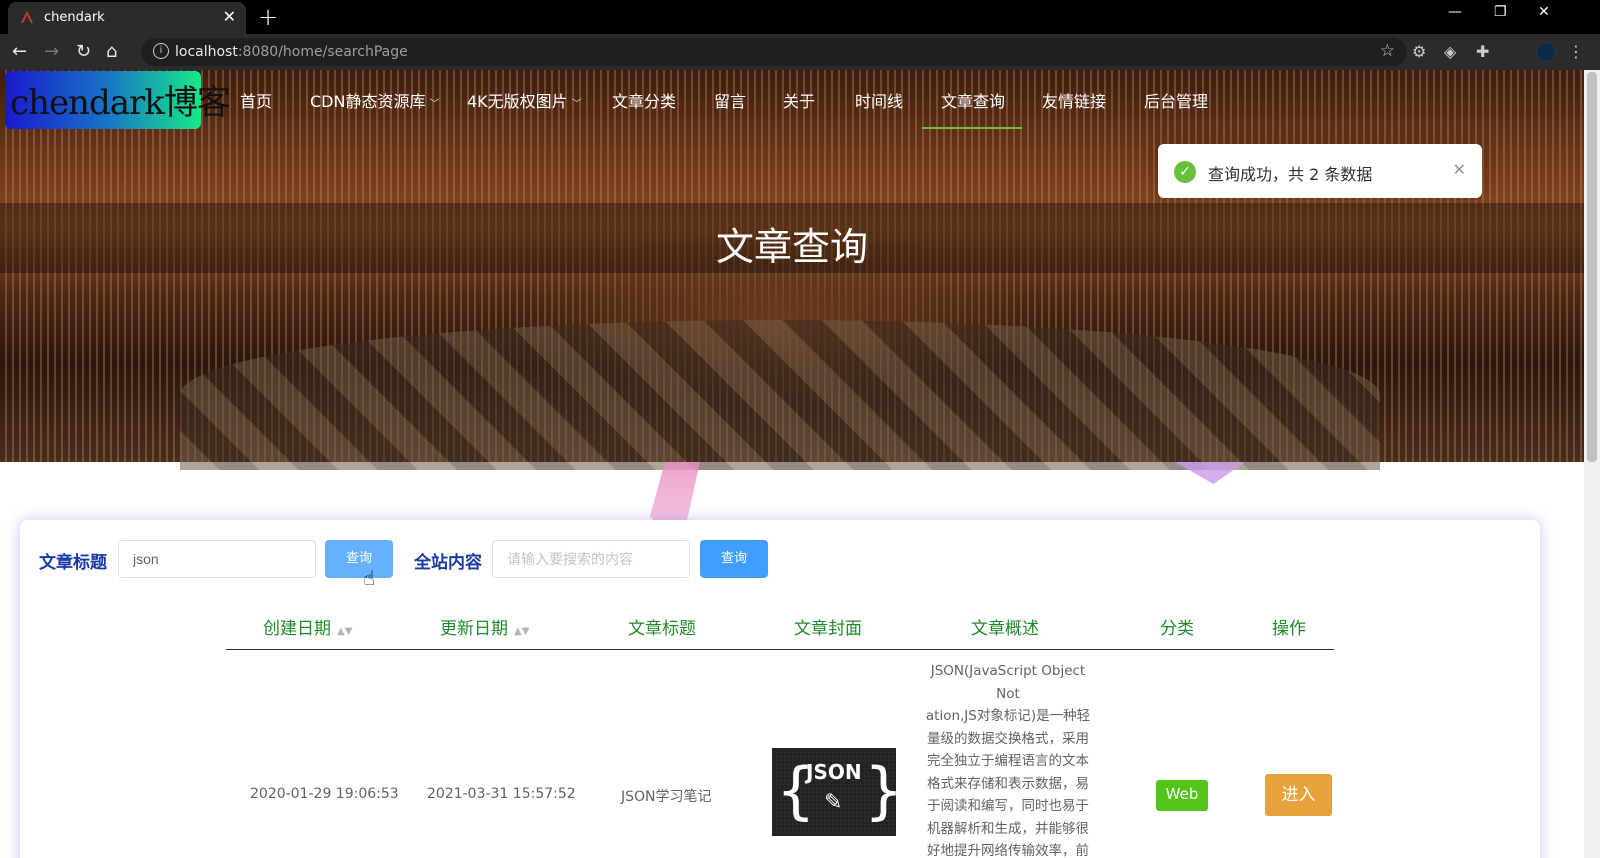 This screenshot has width=1600, height=858. Describe the element at coordinates (448, 563) in the screenshot. I see `content-search-label: 全站内容` at that location.